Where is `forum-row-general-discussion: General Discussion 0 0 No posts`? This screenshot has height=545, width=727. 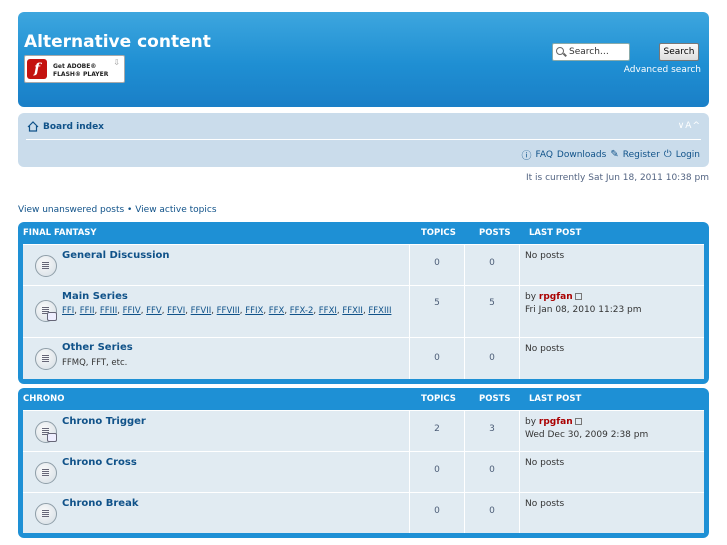
forum-row-general-discussion: General Discussion 0 0 No posts is located at coordinates (363, 264).